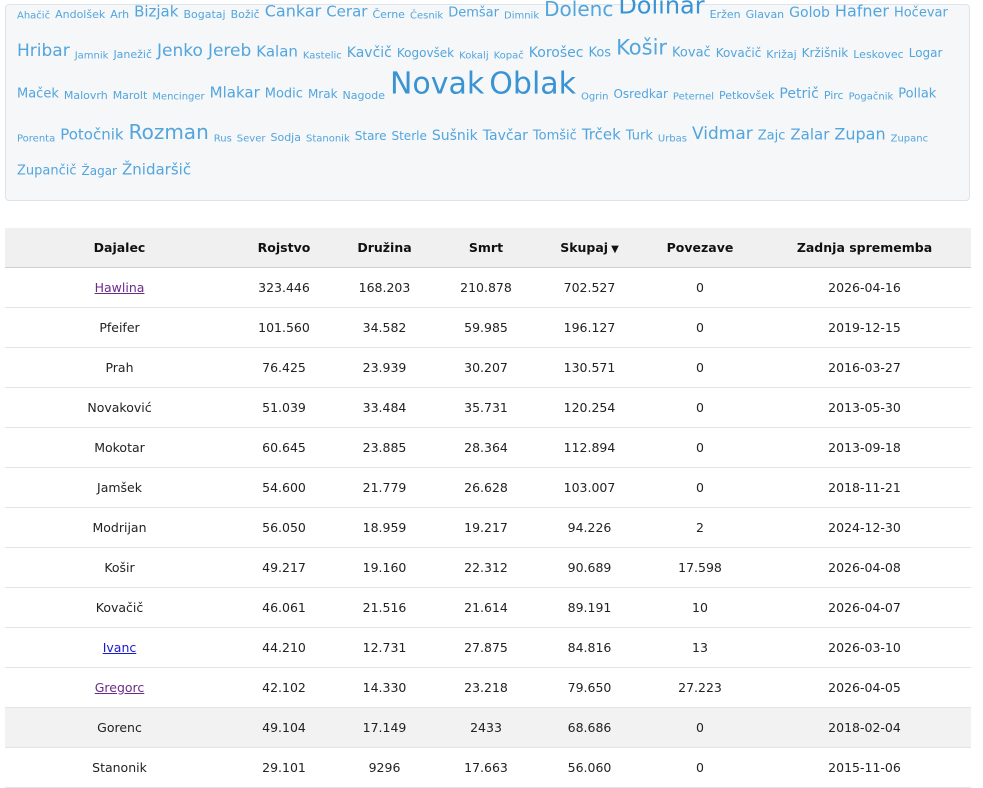 The image size is (983, 788). Describe the element at coordinates (384, 248) in the screenshot. I see `col-header-druzina: Družina` at that location.